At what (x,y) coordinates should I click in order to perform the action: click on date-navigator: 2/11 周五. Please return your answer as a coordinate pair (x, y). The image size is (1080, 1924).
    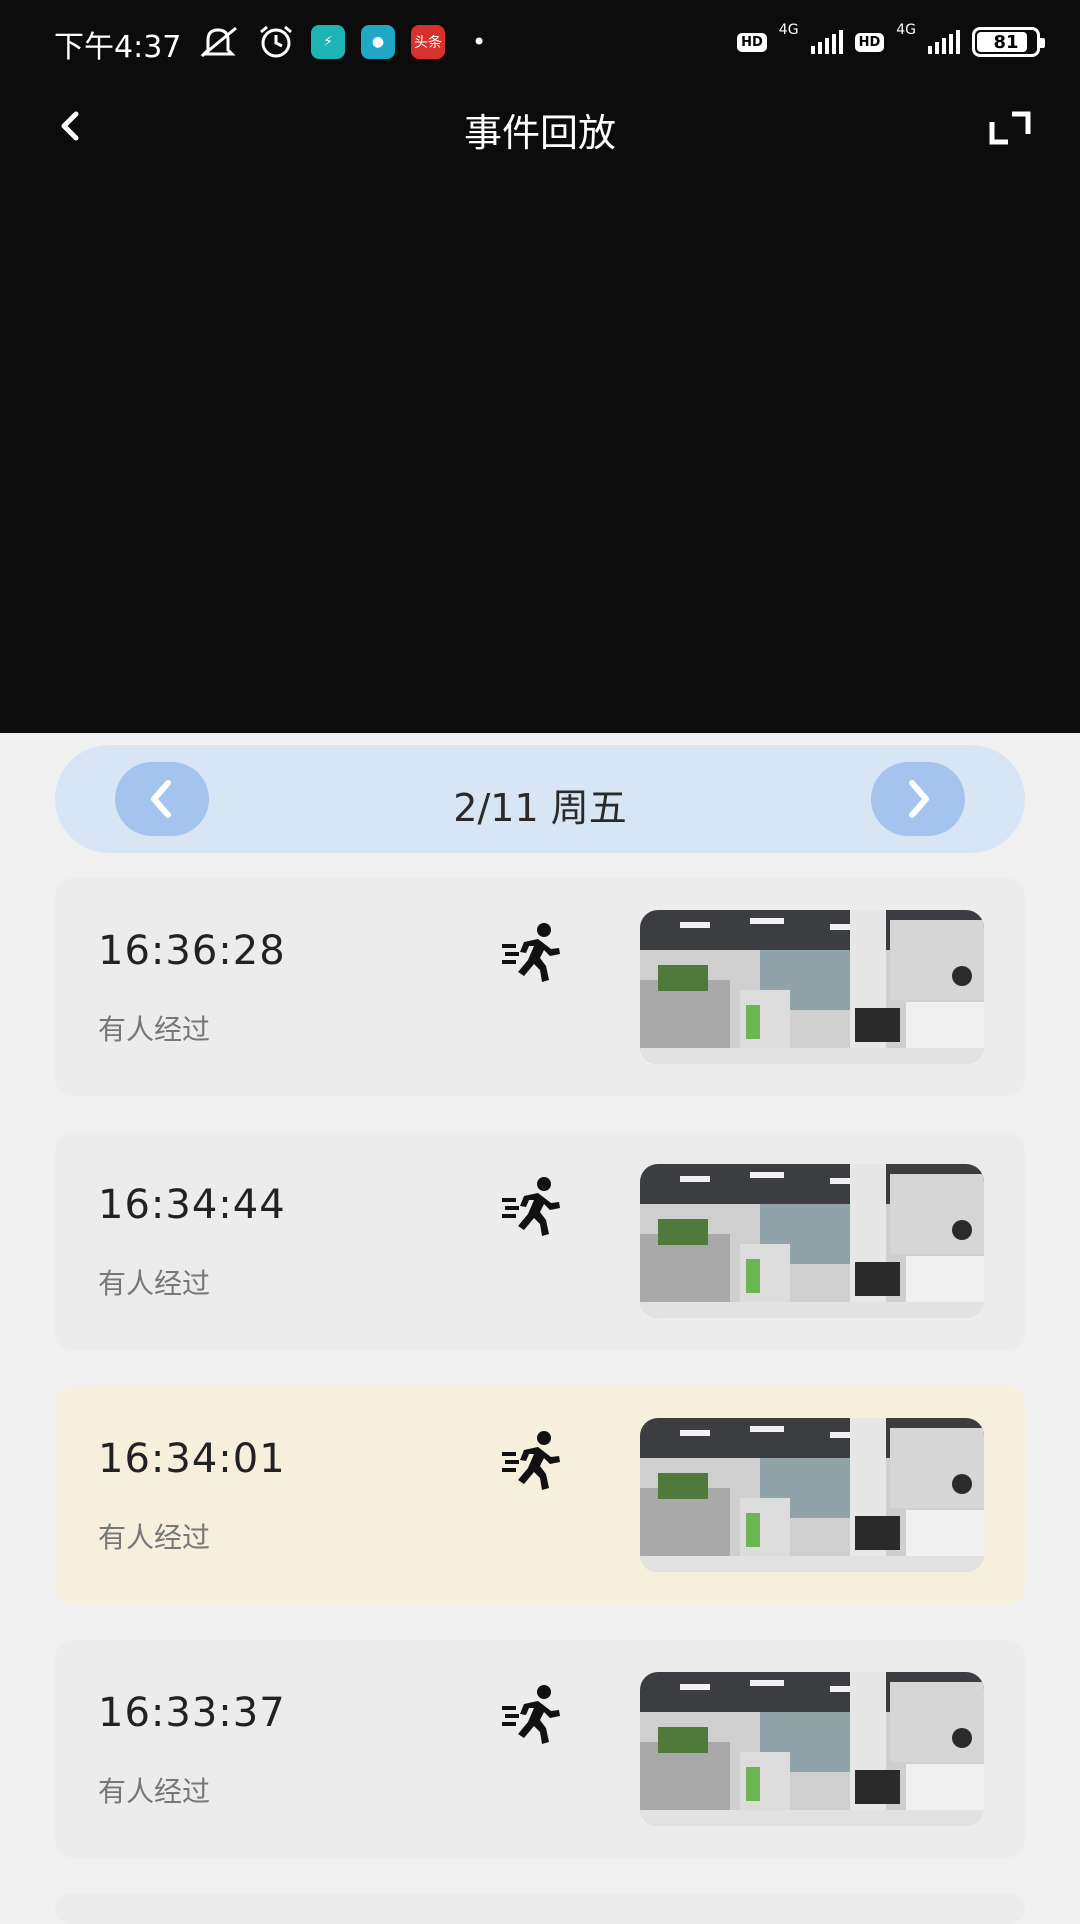
    Looking at the image, I should click on (540, 799).